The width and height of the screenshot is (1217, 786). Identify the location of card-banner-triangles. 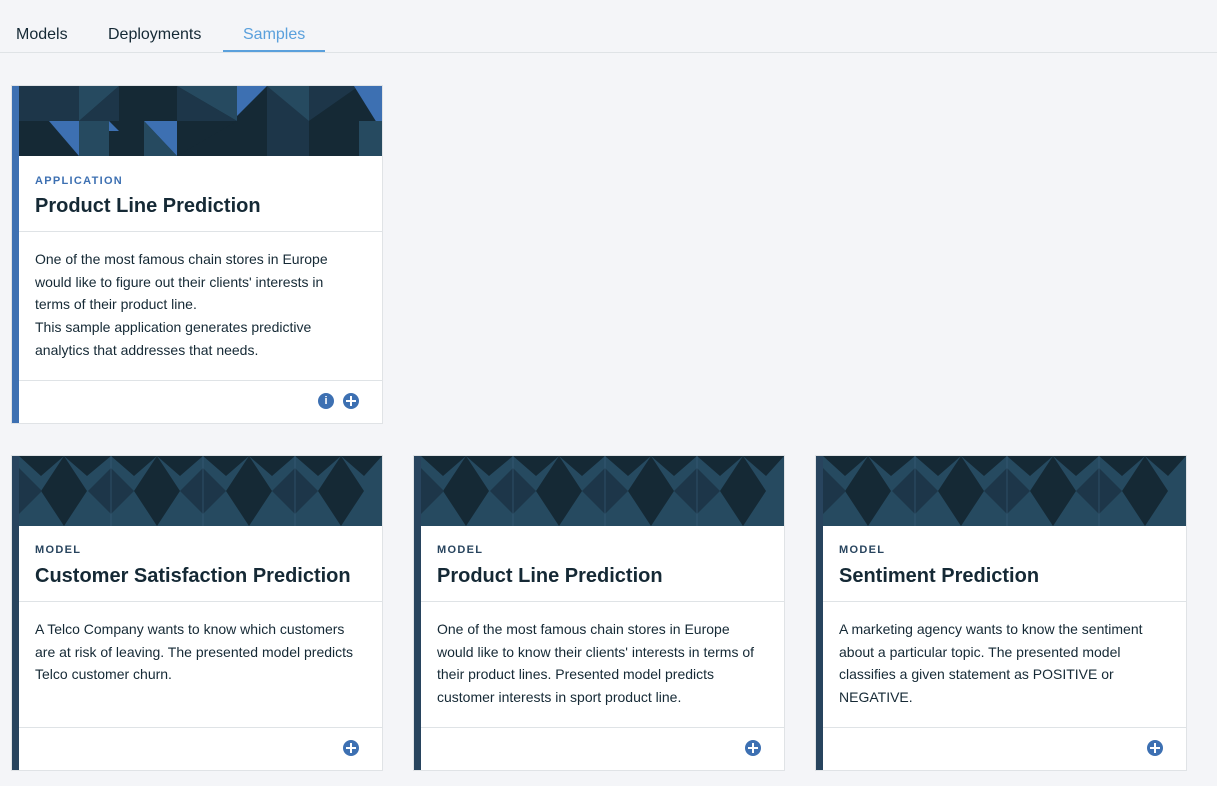
(200, 121).